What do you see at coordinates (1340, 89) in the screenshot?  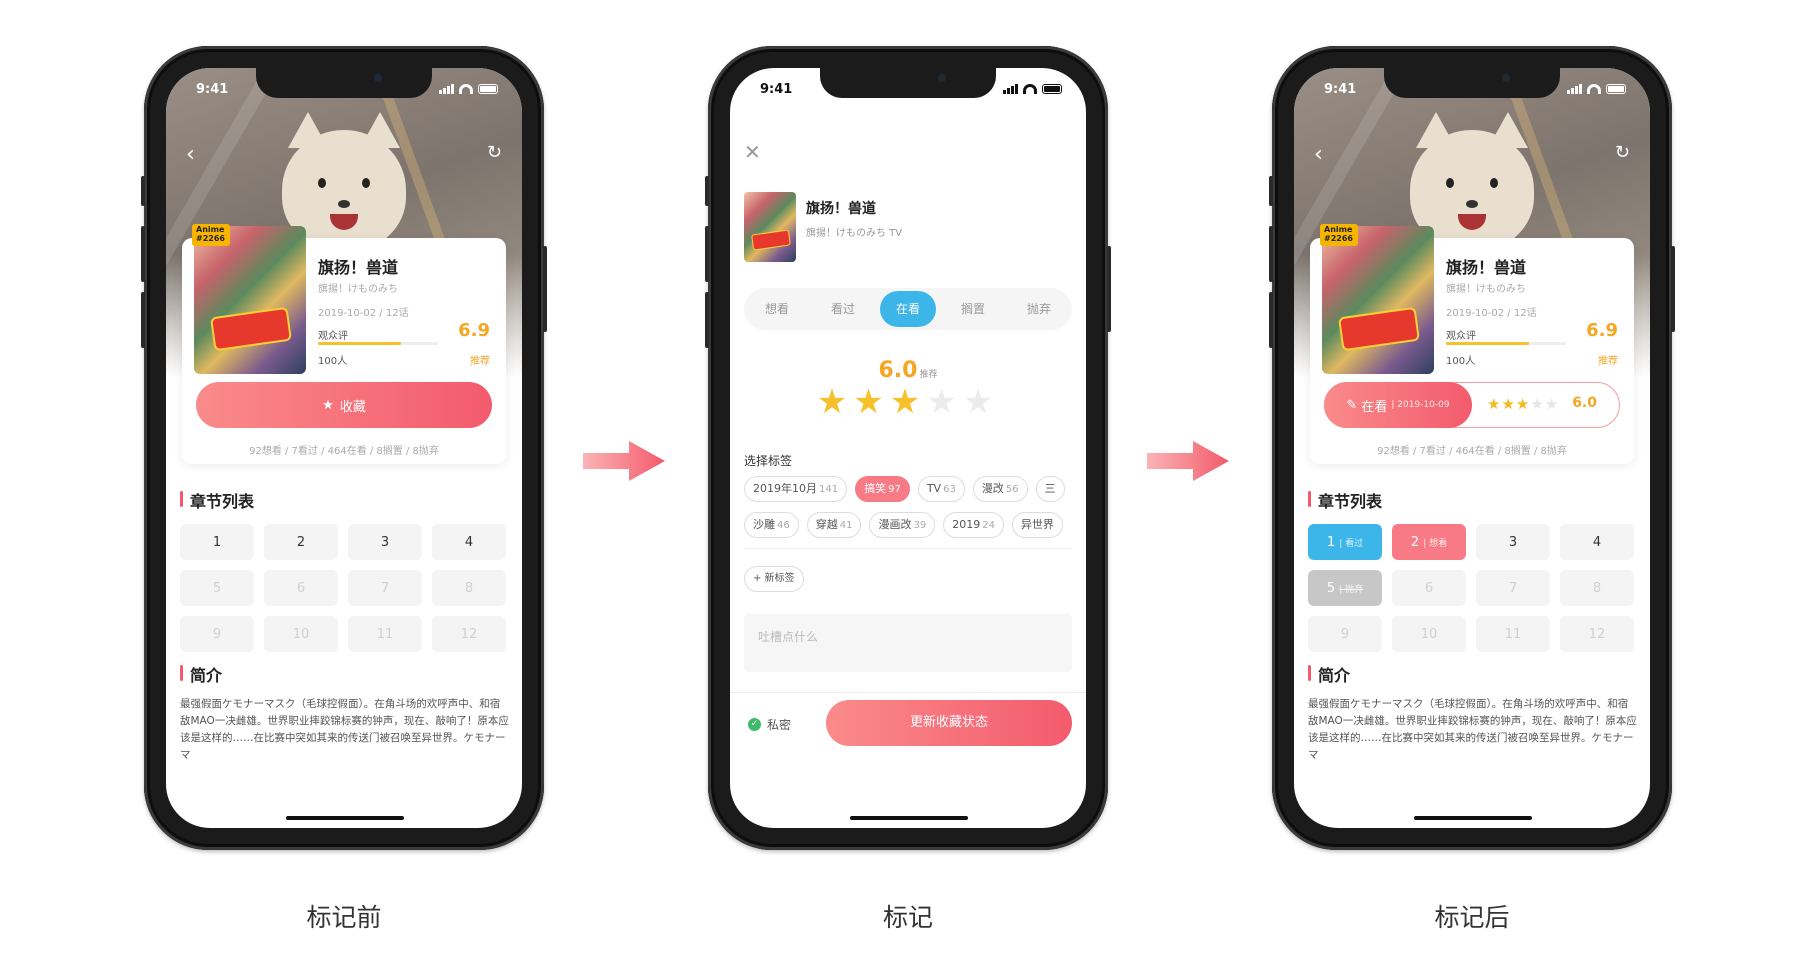 I see `status-time: 9:41` at bounding box center [1340, 89].